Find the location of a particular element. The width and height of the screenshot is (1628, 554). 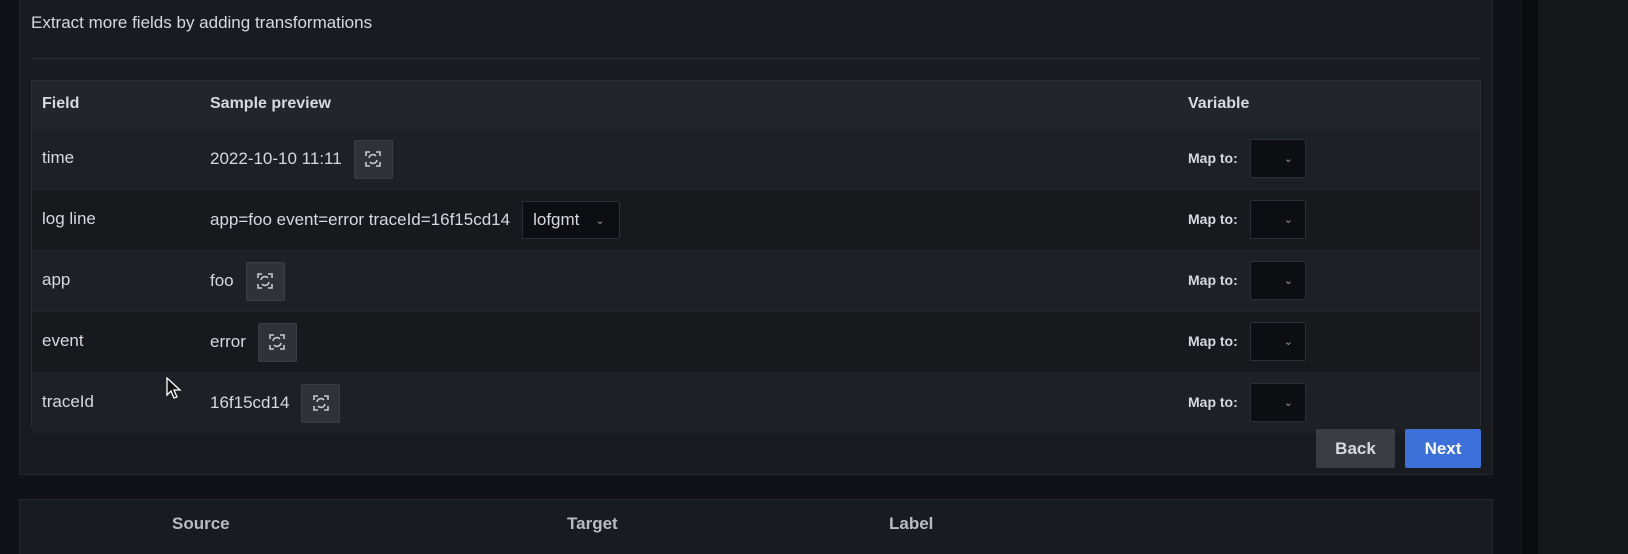

sample-value: 16f15cd14 is located at coordinates (250, 402).